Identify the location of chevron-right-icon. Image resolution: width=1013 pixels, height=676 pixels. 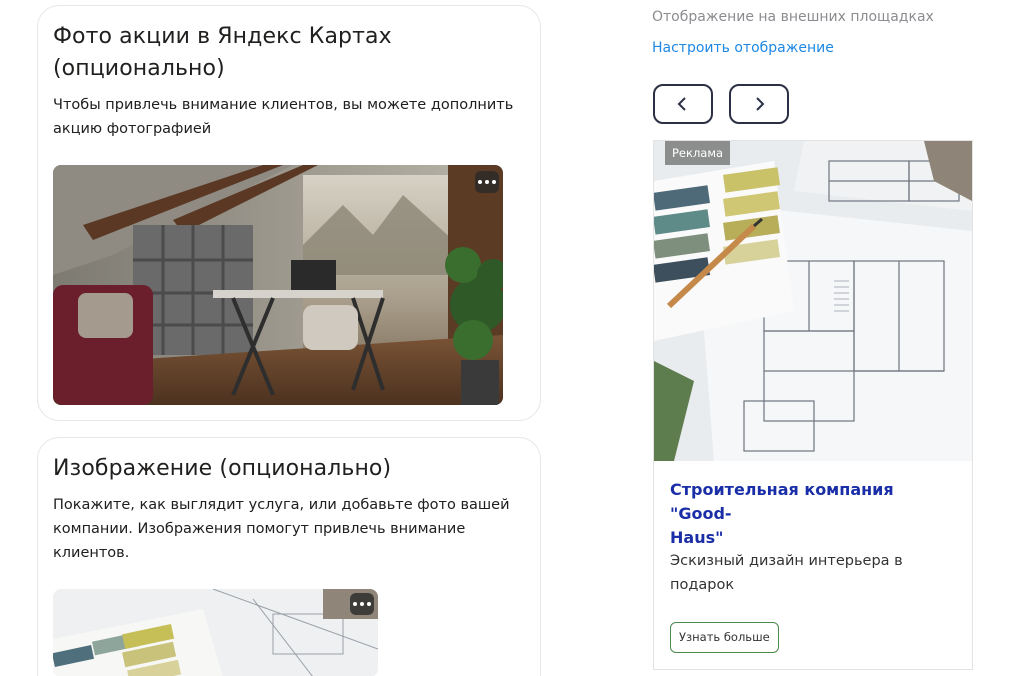
(760, 104).